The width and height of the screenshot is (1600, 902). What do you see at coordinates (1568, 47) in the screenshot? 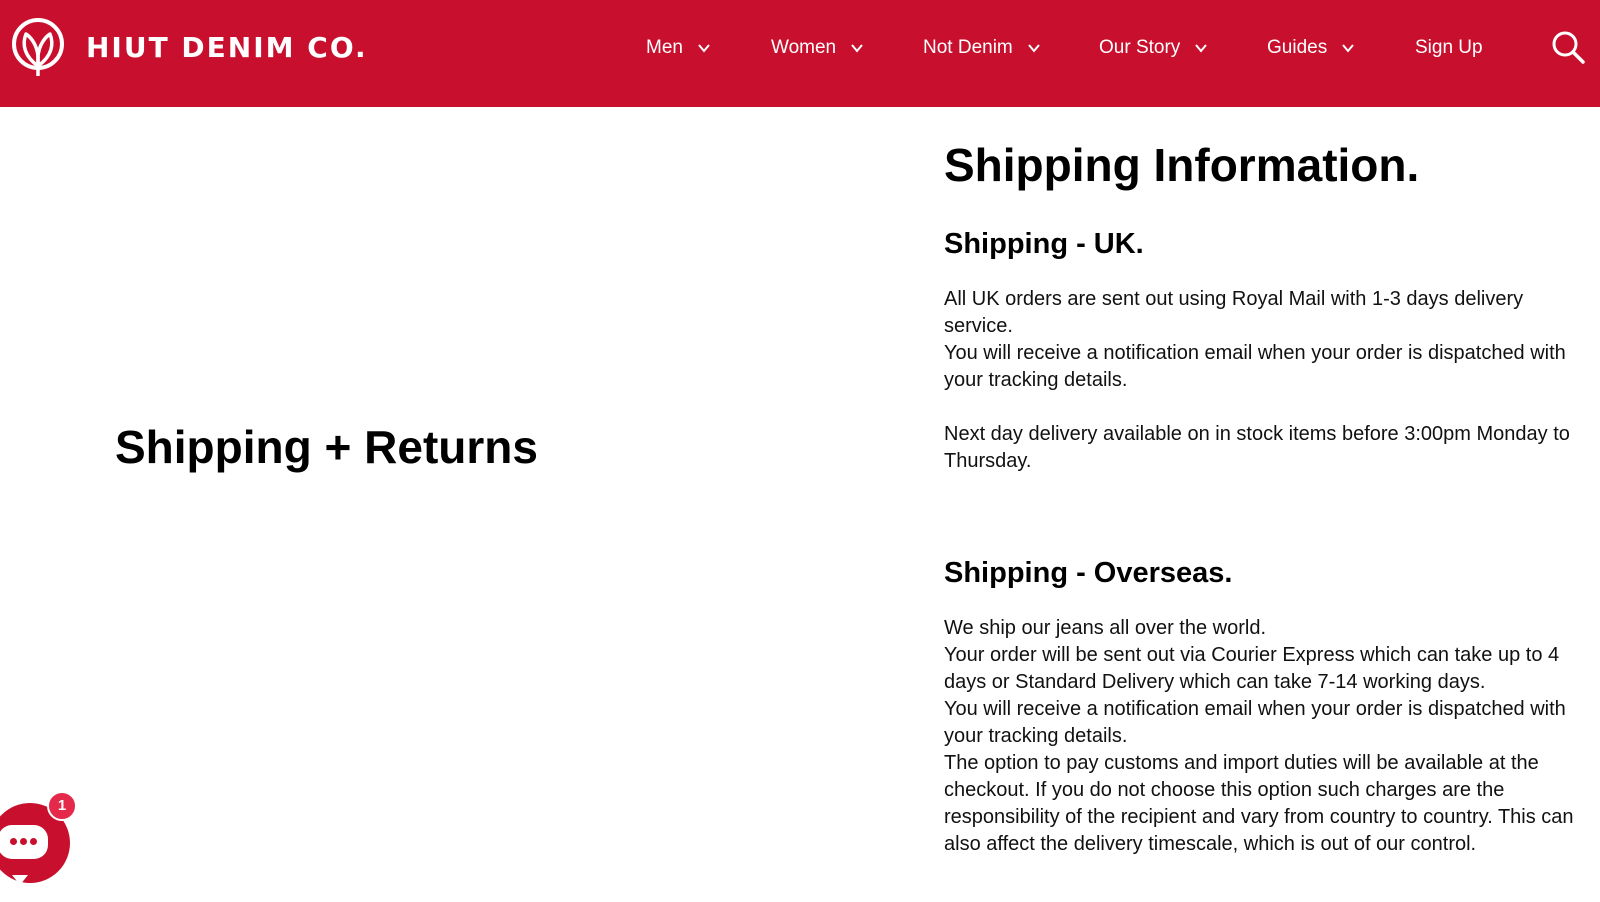
I see `search-icon` at bounding box center [1568, 47].